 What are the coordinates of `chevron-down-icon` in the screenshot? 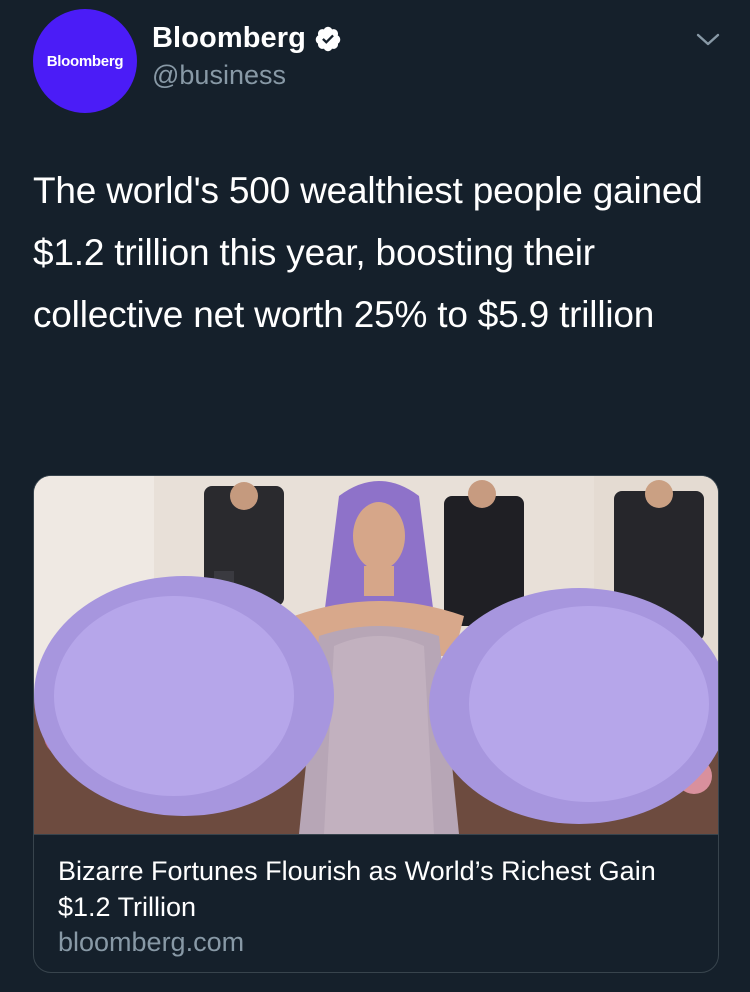 It's located at (708, 40).